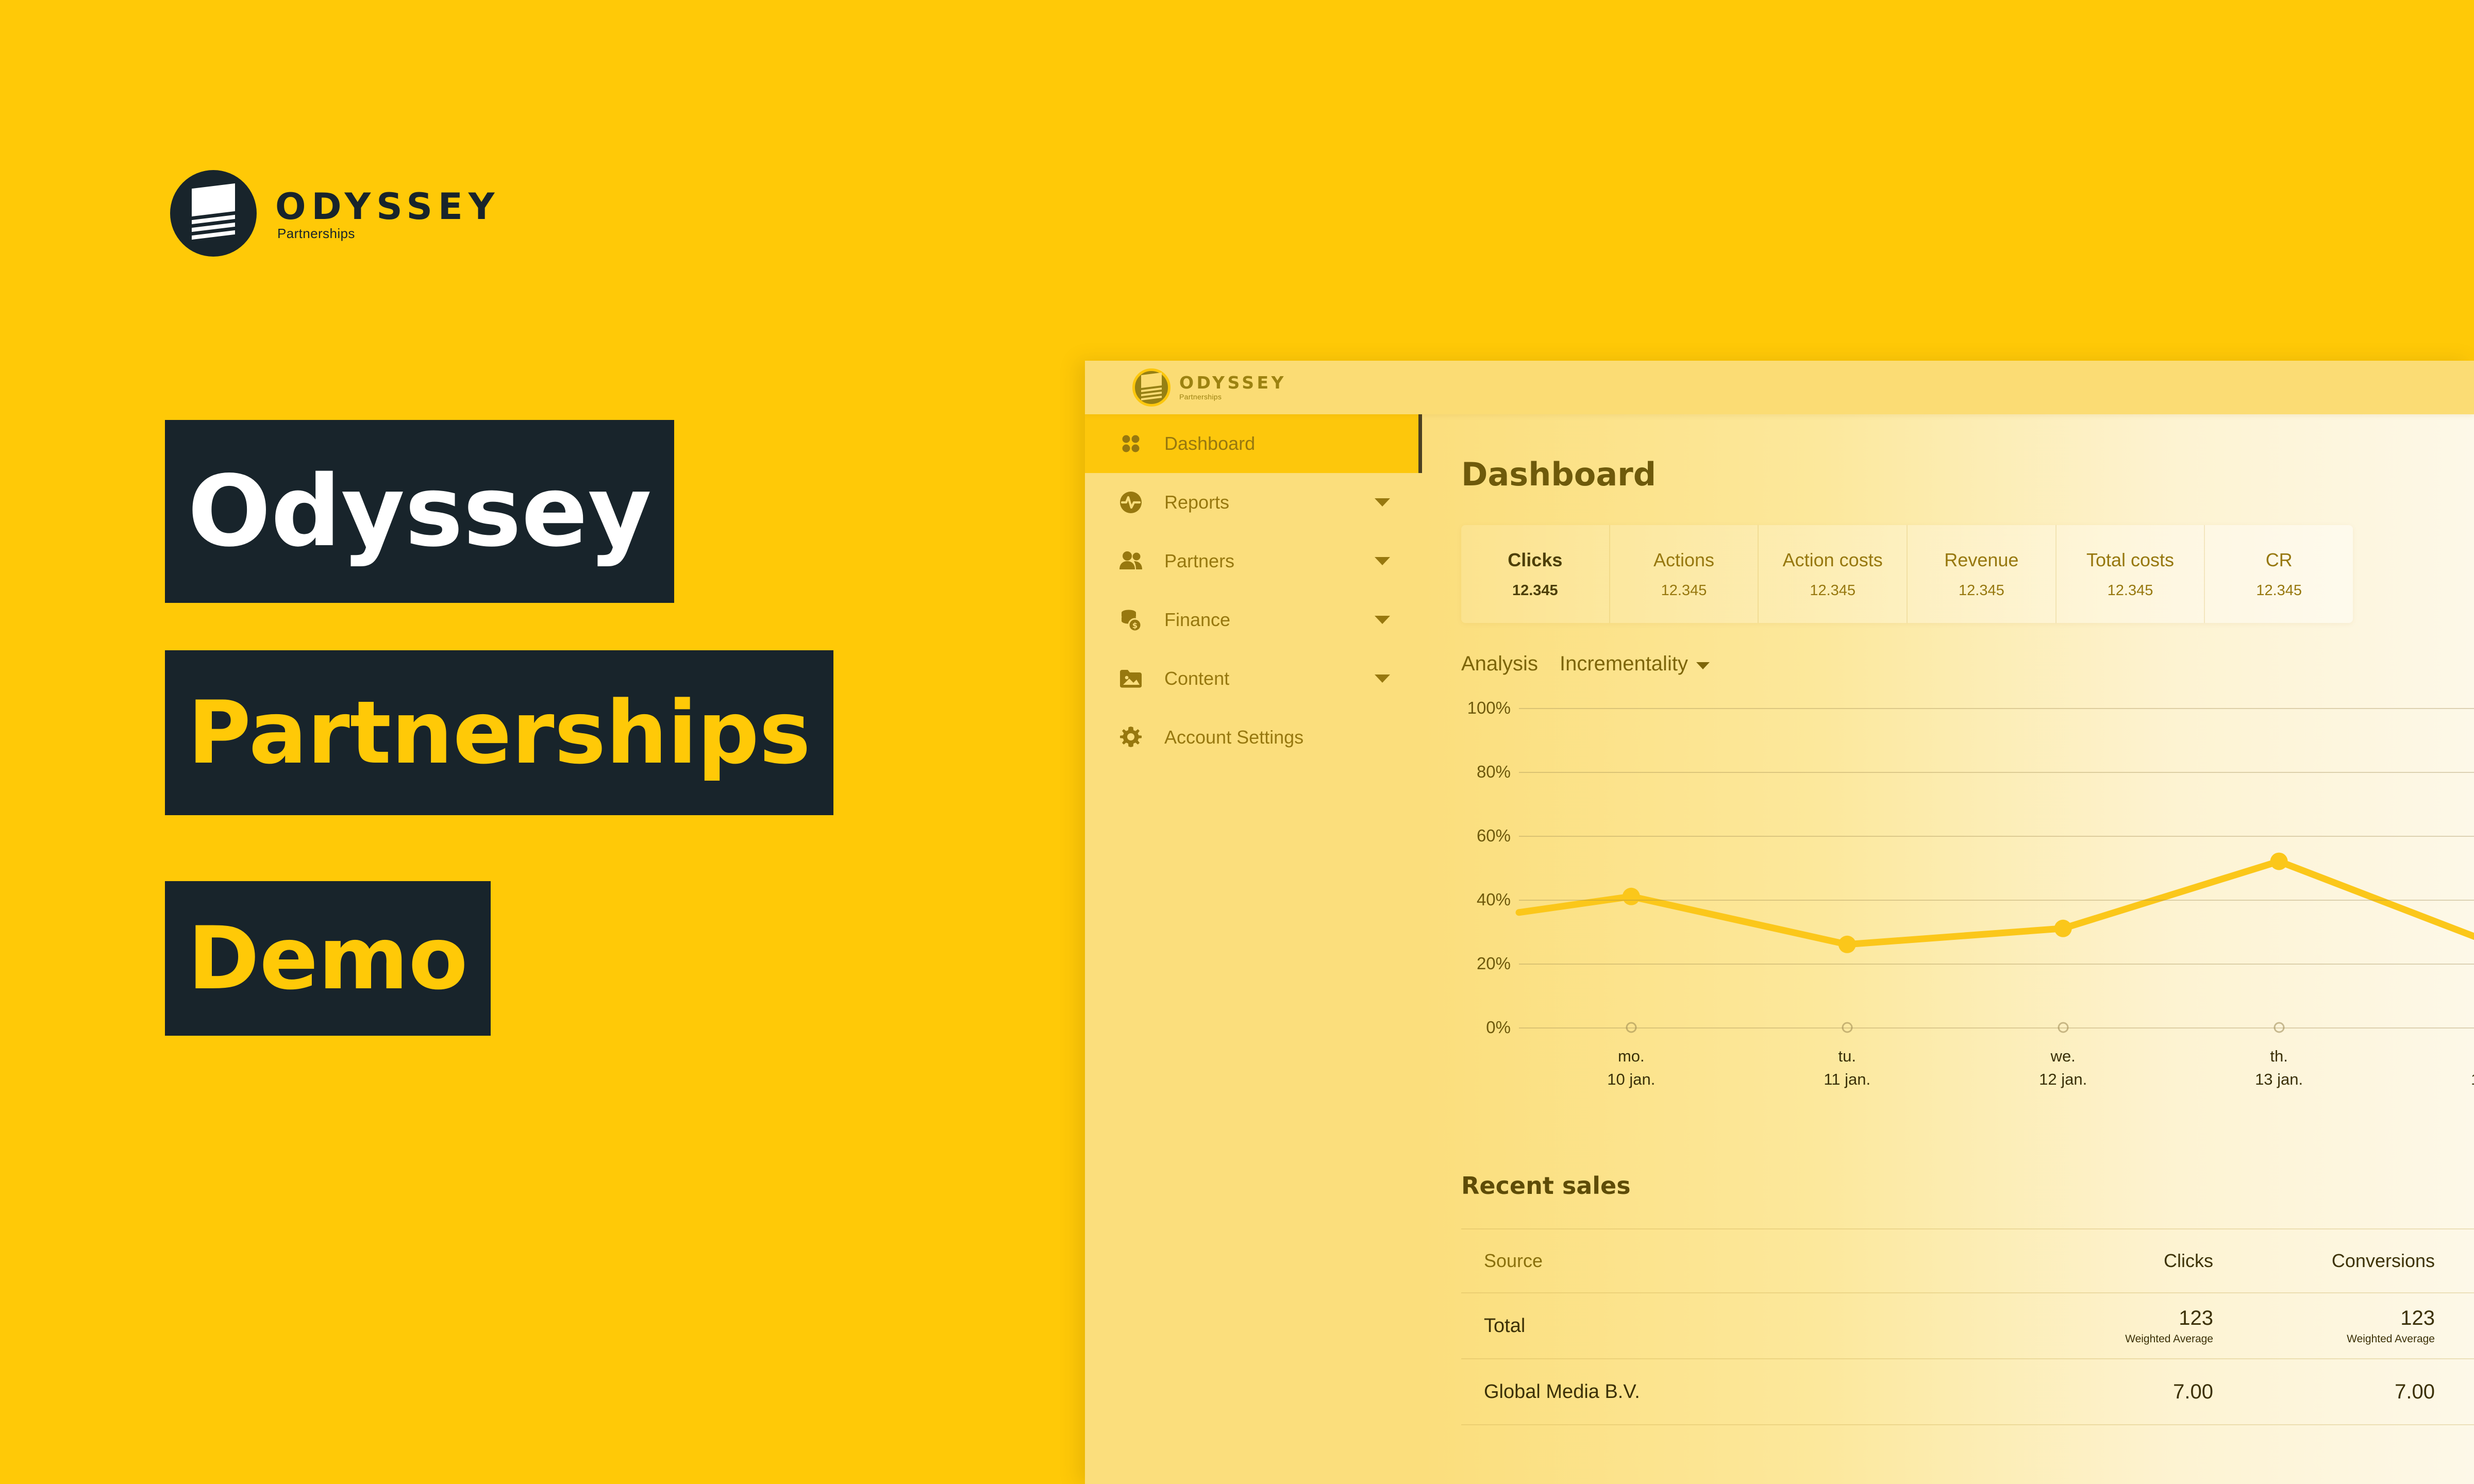 Image resolution: width=2474 pixels, height=1484 pixels. Describe the element at coordinates (1131, 679) in the screenshot. I see `image-folder-icon` at that location.